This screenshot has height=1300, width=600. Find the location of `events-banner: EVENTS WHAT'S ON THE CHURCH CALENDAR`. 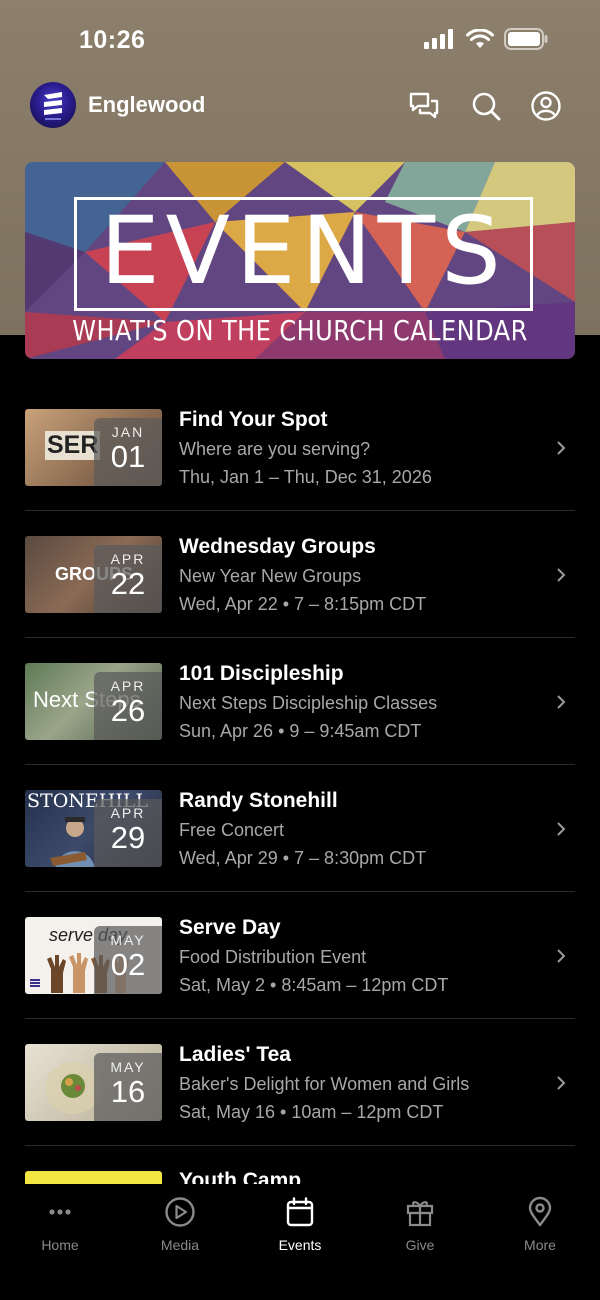

events-banner: EVENTS WHAT'S ON THE CHURCH CALENDAR is located at coordinates (300, 260).